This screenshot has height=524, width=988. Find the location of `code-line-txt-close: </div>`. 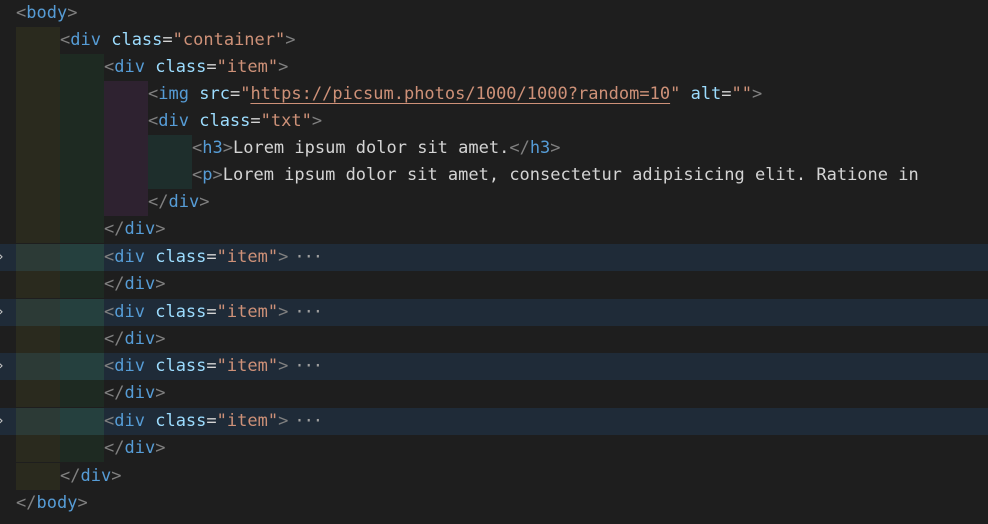

code-line-txt-close: </div> is located at coordinates (494, 202).